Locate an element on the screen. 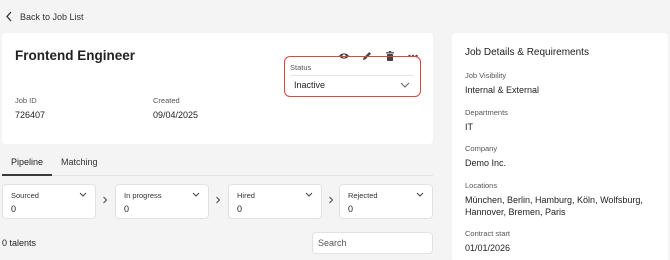 Image resolution: width=670 pixels, height=260 pixels. detail-value: Demo Inc. is located at coordinates (486, 163).